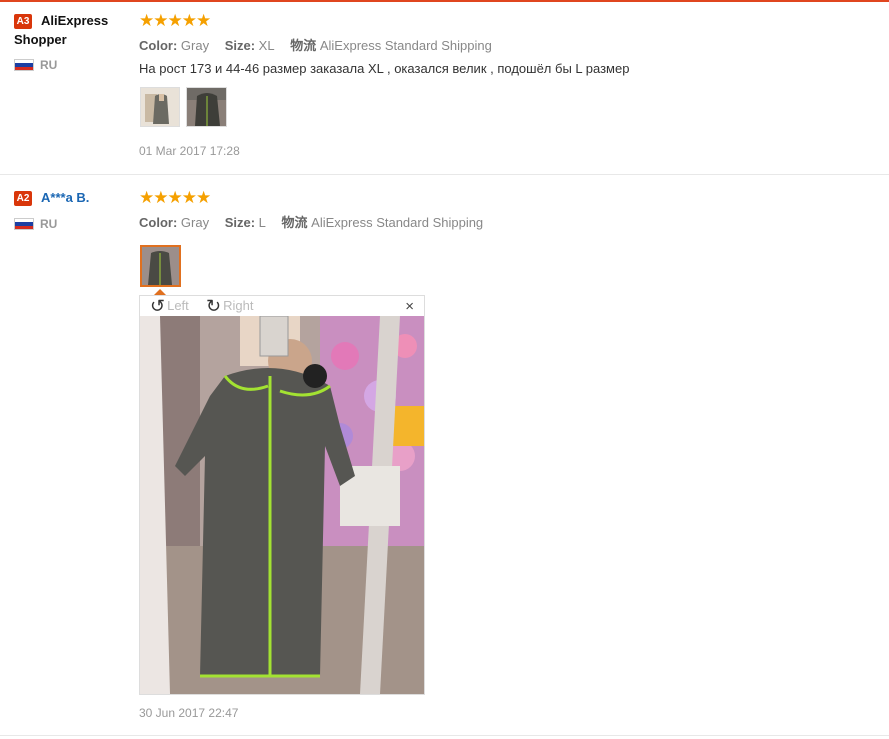 The image size is (889, 739). What do you see at coordinates (23, 21) in the screenshot?
I see `buyer-level-badge: A3` at bounding box center [23, 21].